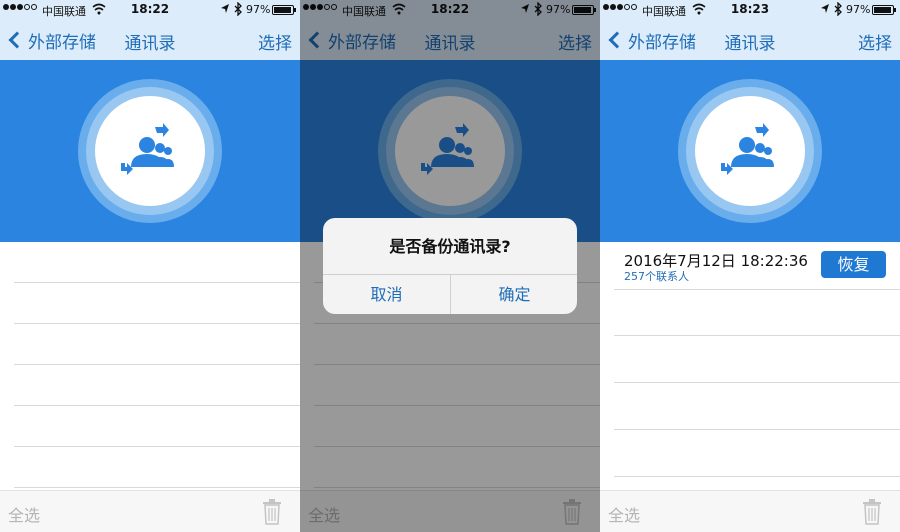 The height and width of the screenshot is (532, 900). I want to click on dialog-title: 是否备份通讯录?, so click(450, 246).